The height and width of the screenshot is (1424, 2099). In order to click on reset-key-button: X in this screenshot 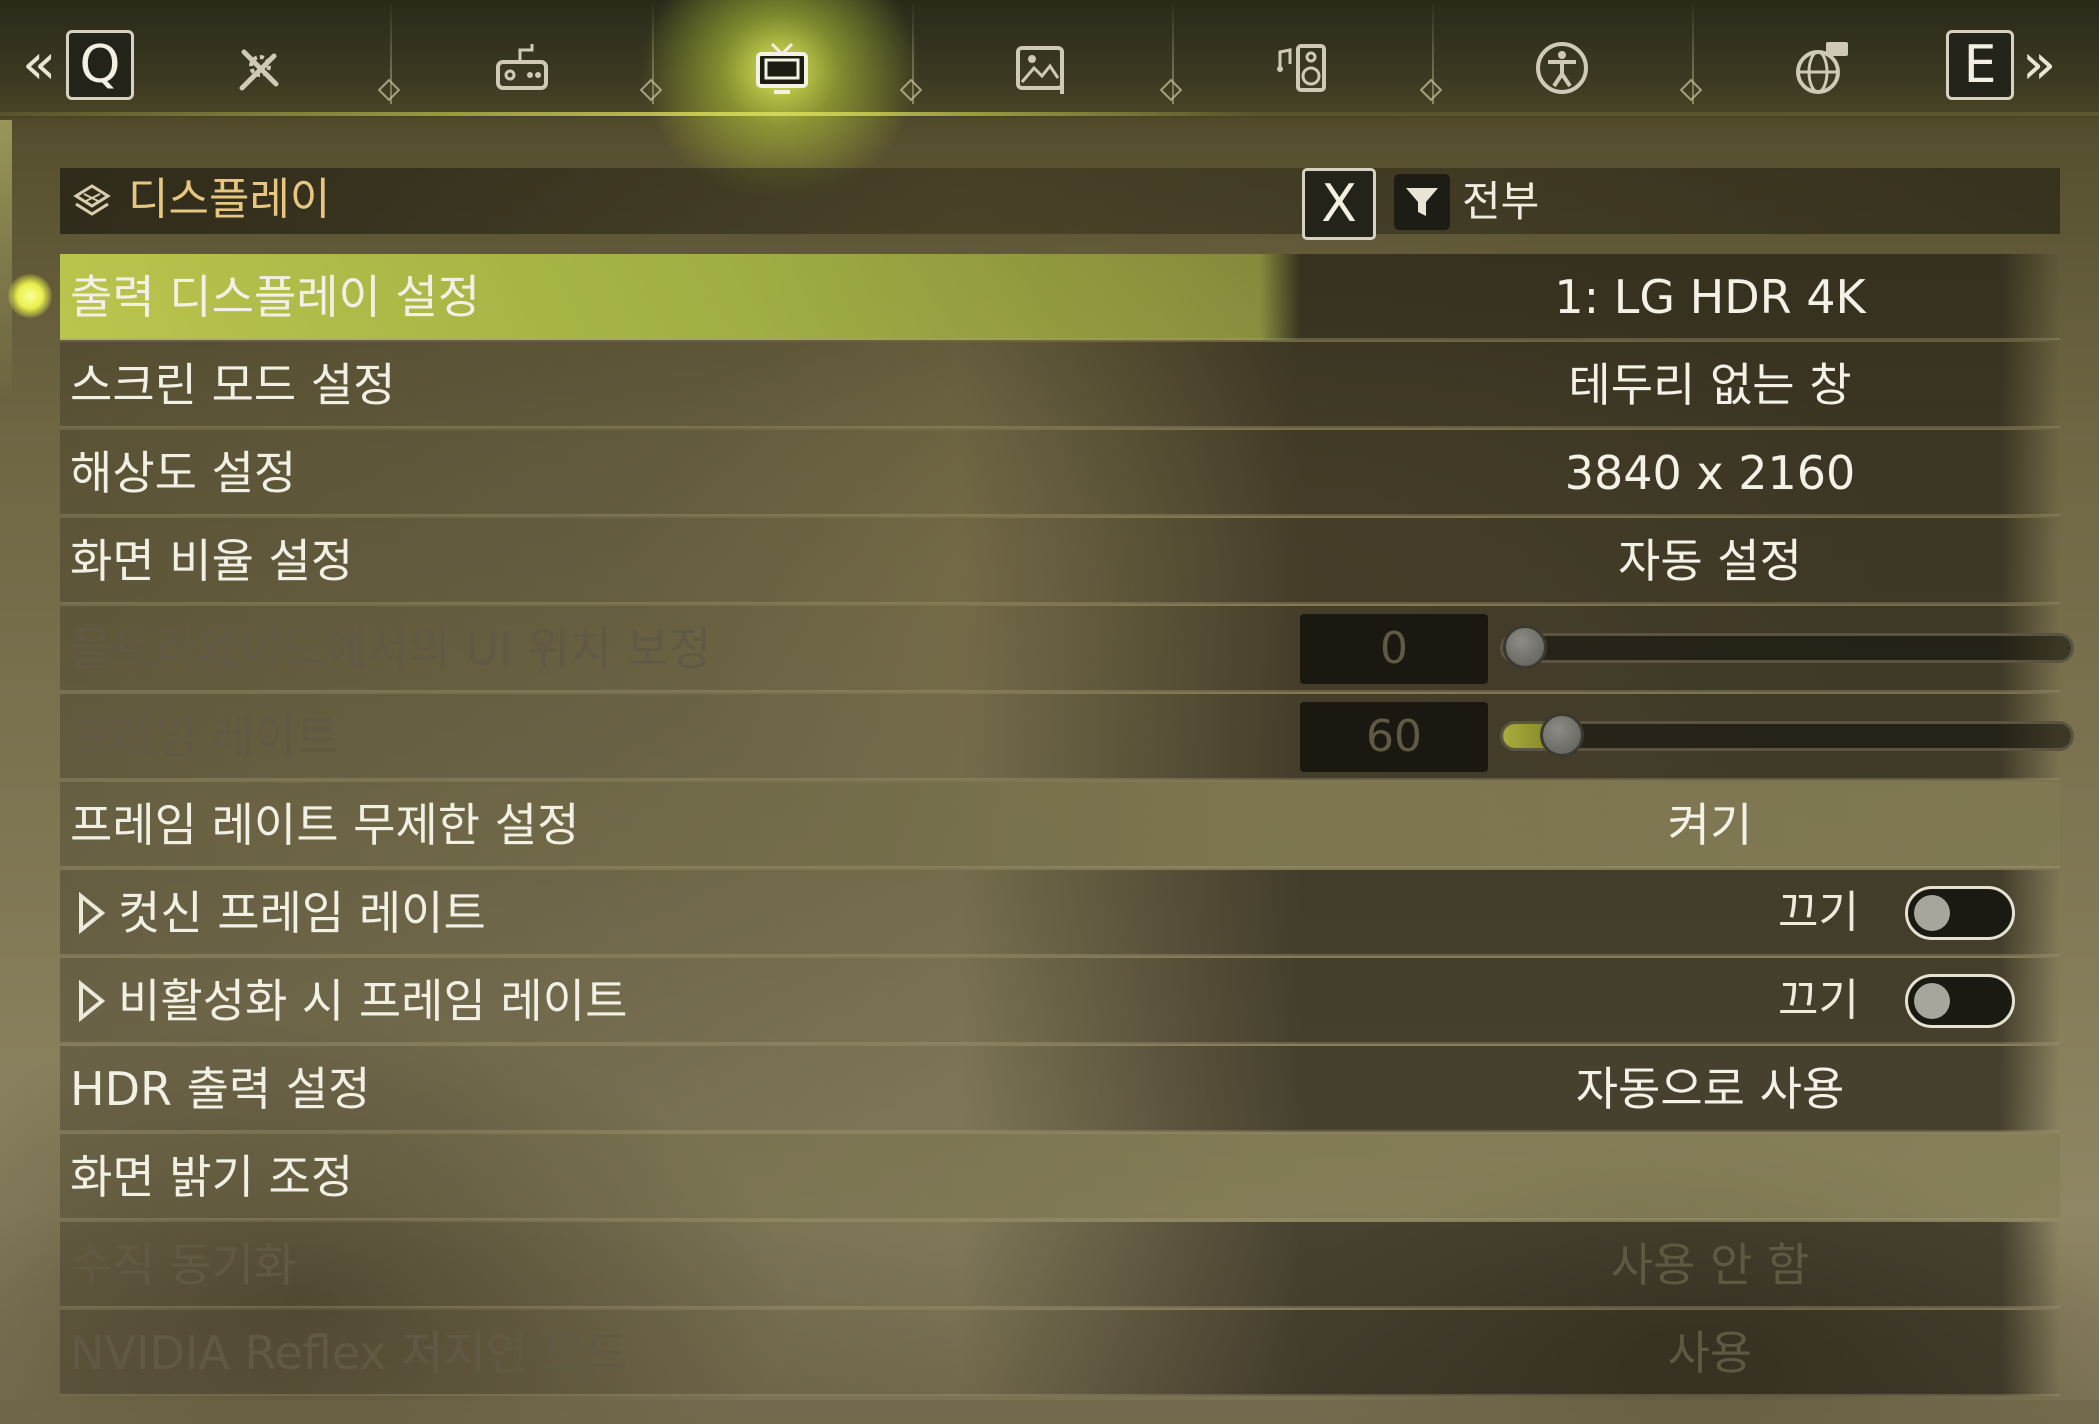, I will do `click(1339, 204)`.